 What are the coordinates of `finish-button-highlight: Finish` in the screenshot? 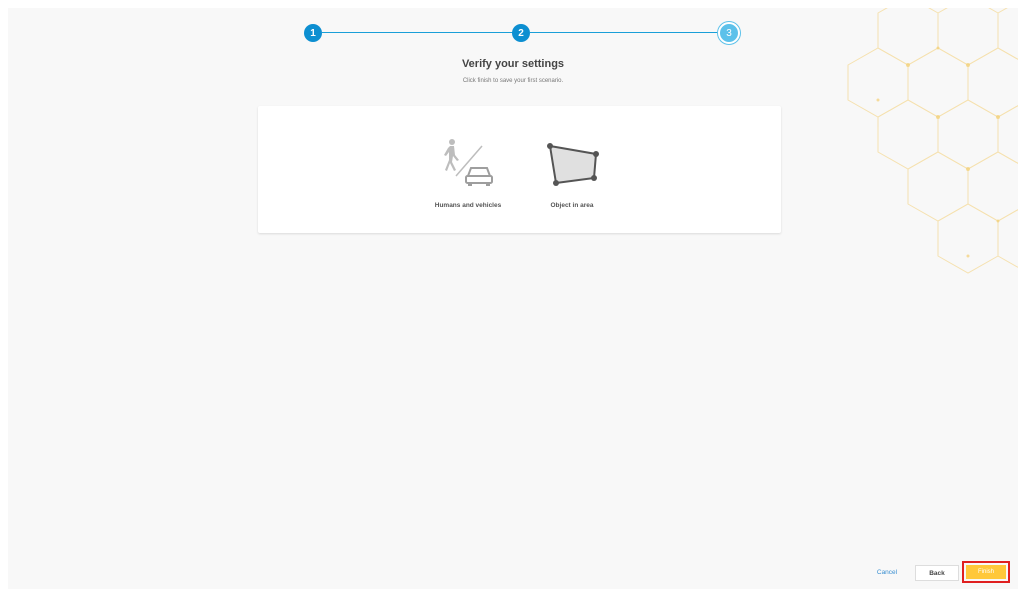 It's located at (986, 572).